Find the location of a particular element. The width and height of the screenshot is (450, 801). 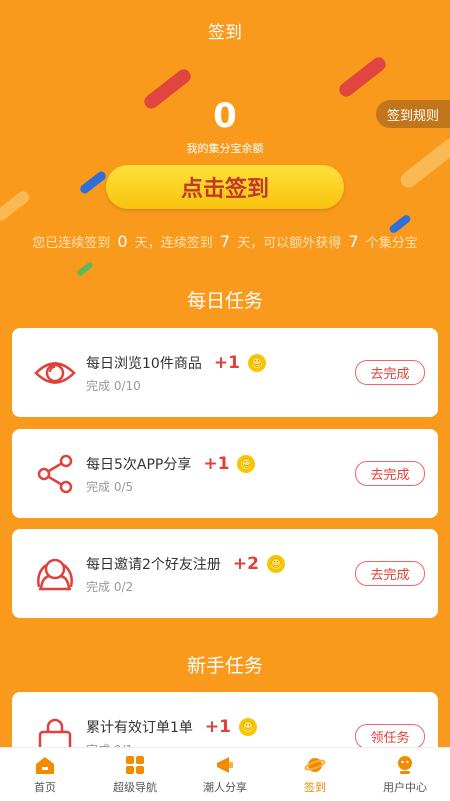

task-action-button: 领任务 is located at coordinates (390, 736).